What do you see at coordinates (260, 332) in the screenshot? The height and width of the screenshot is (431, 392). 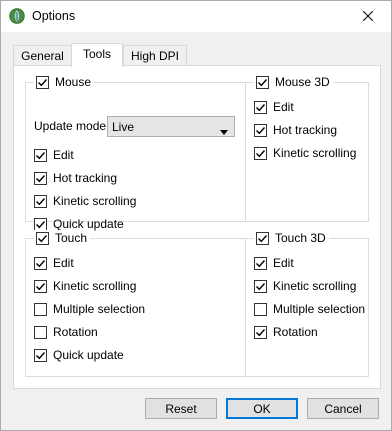 I see `touch-3d-rotation-checkbox` at bounding box center [260, 332].